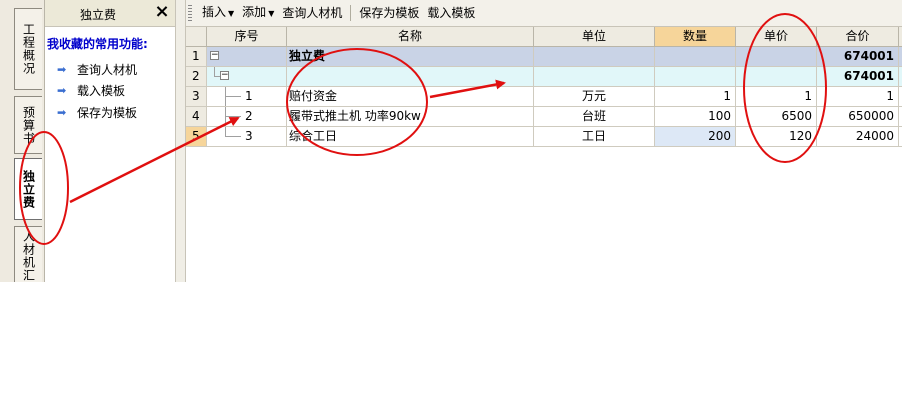 This screenshot has width=902, height=400. I want to click on tab-label: 独立费, so click(28, 189).